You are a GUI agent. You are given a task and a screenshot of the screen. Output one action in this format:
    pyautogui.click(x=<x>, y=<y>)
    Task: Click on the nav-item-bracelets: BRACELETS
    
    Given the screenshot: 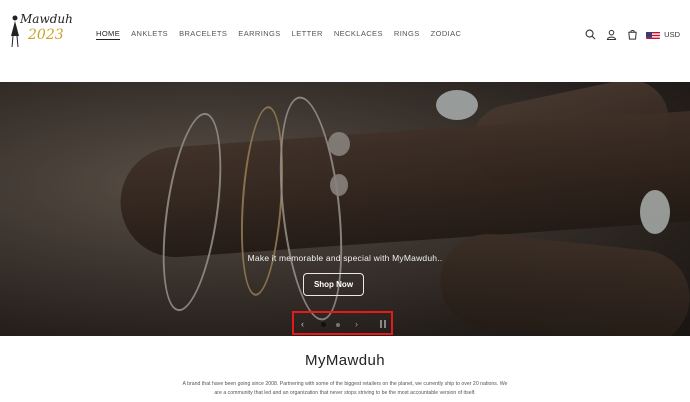 What is the action you would take?
    pyautogui.click(x=203, y=34)
    